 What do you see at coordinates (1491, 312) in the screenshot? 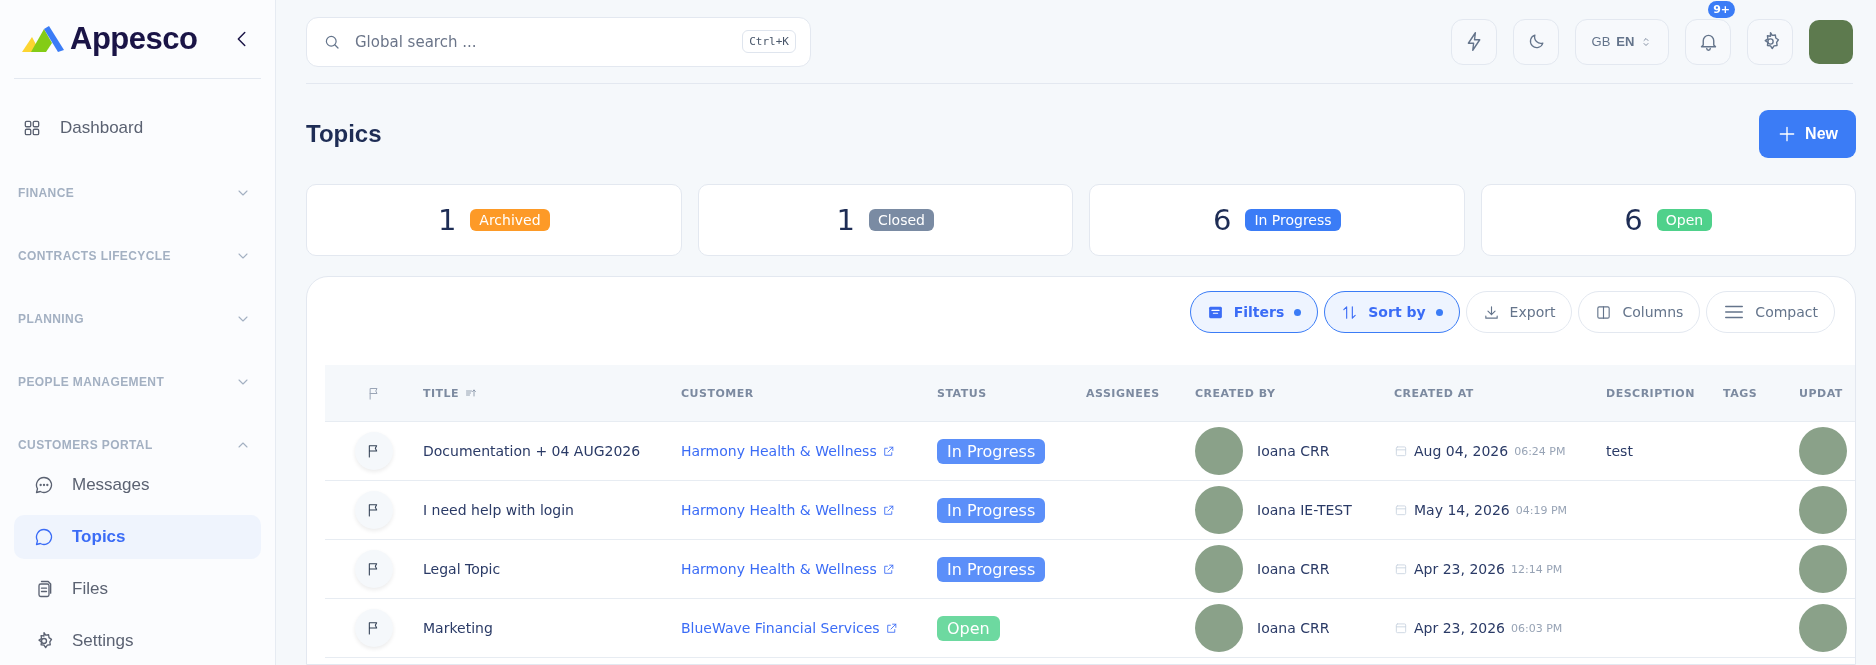
I see `download-icon` at bounding box center [1491, 312].